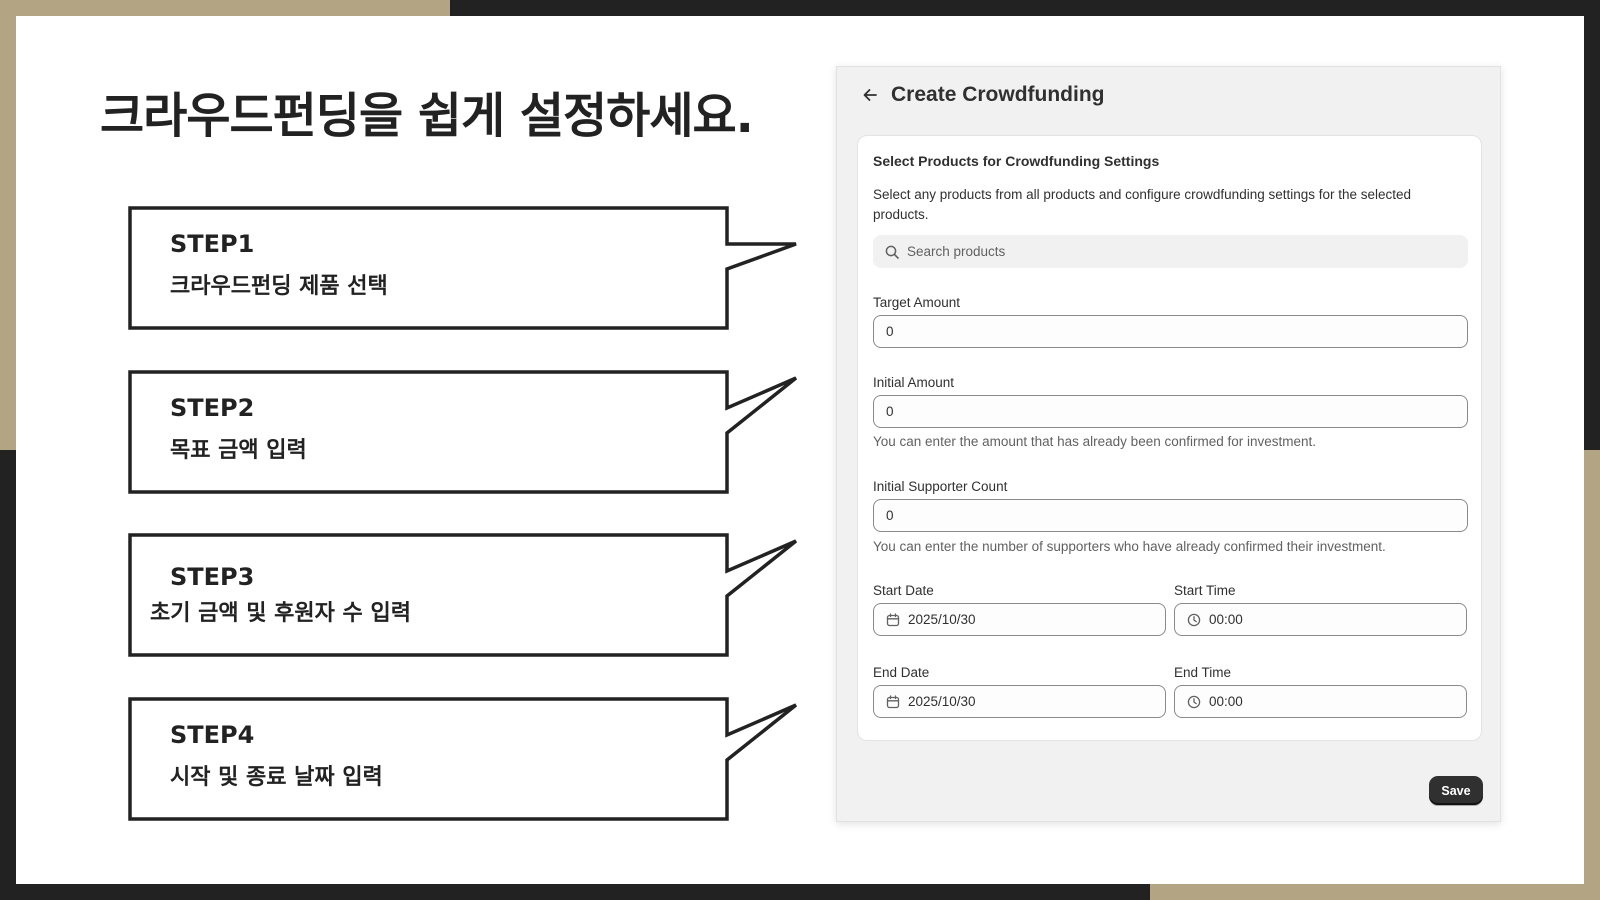  I want to click on end-date-label: End Date, so click(901, 672).